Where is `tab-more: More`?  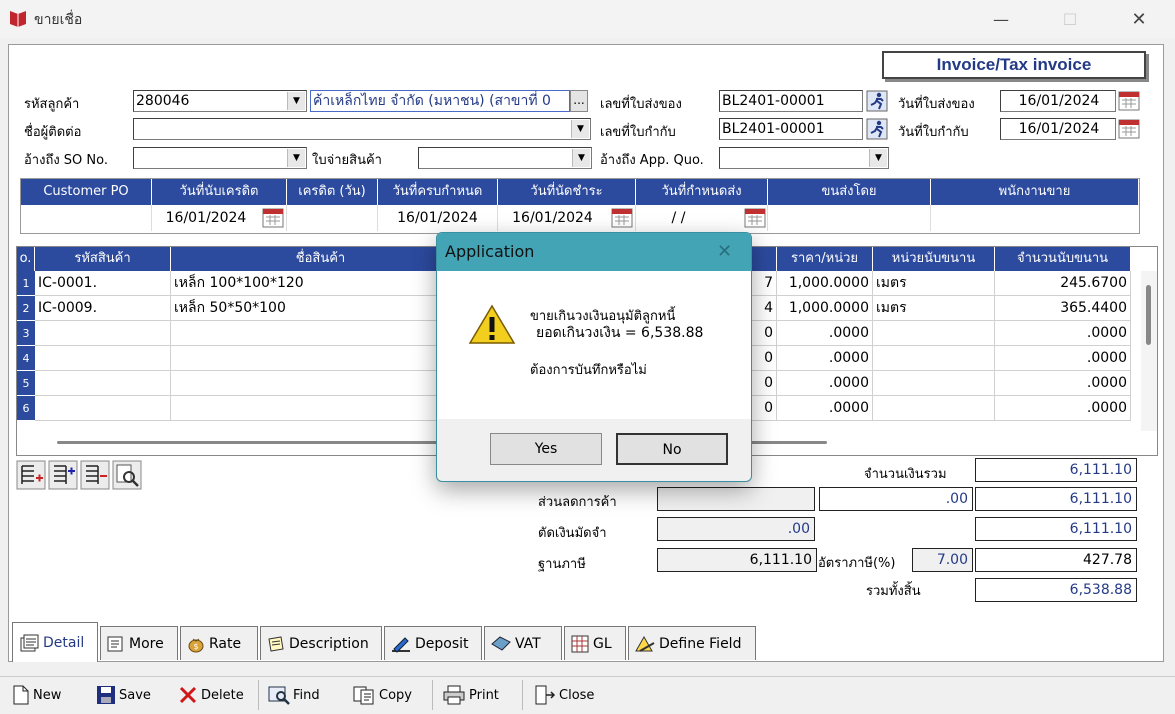 tab-more: More is located at coordinates (139, 643).